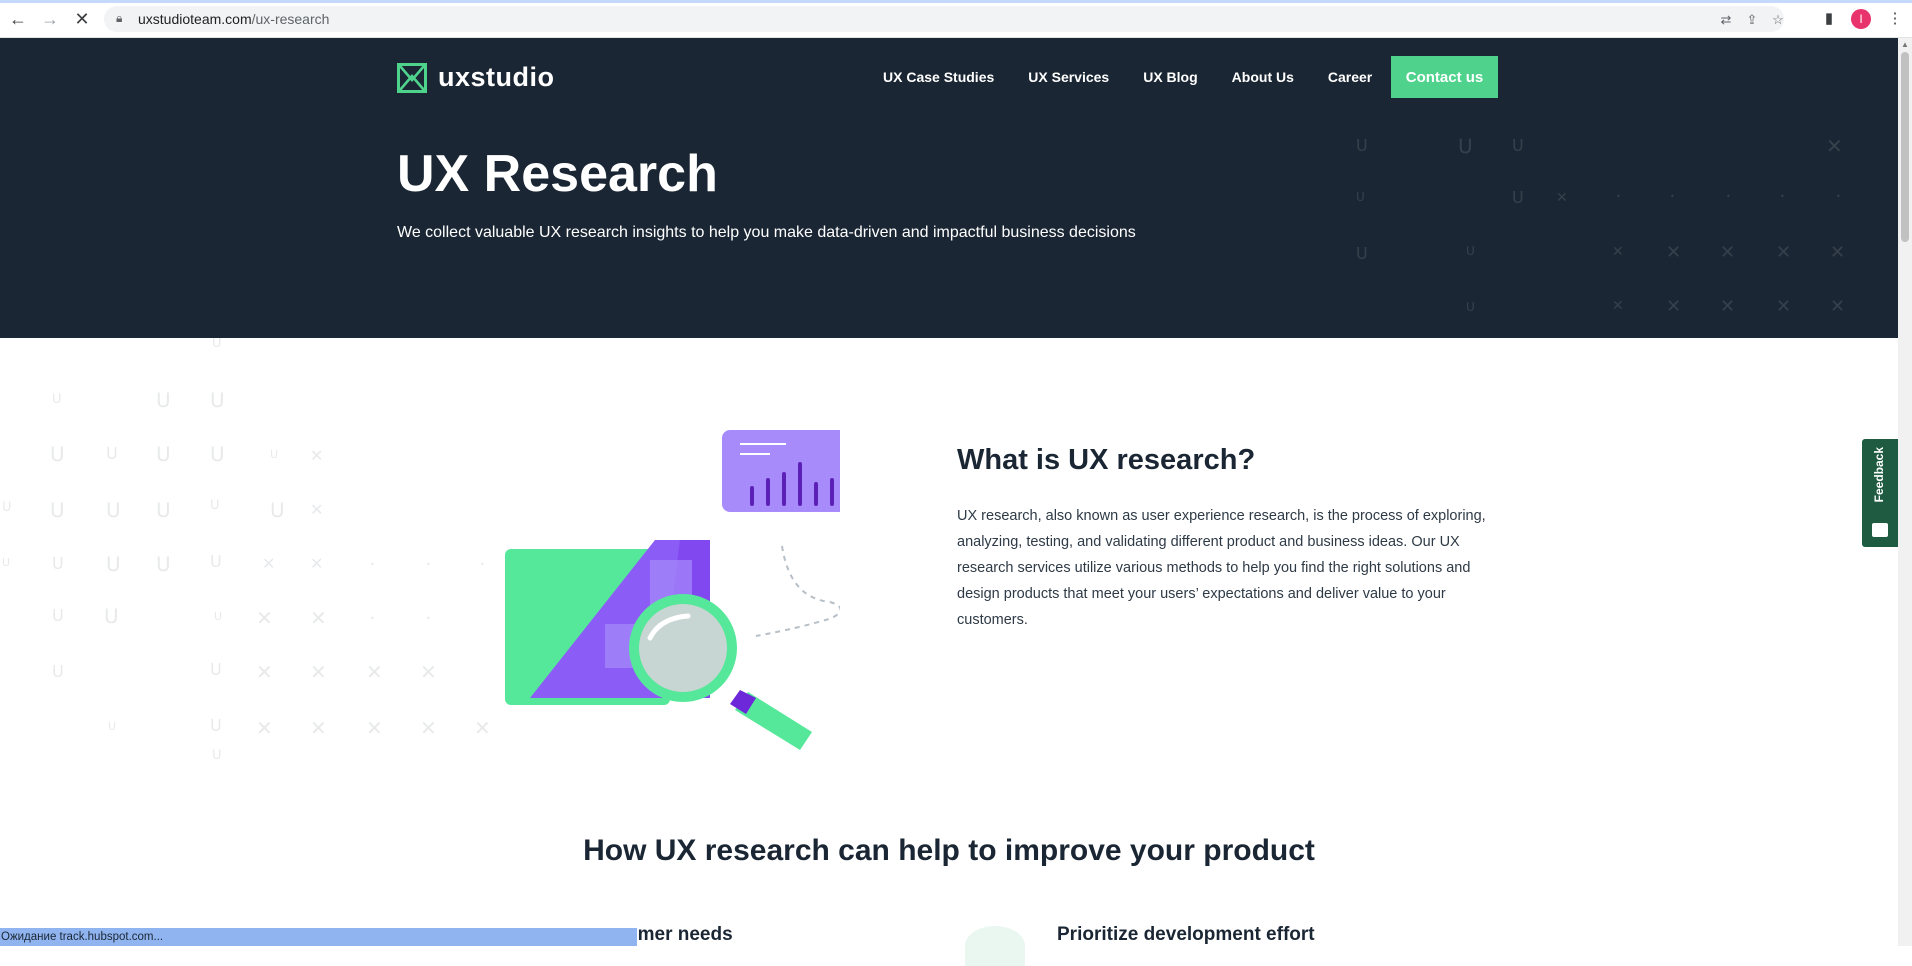 Image resolution: width=1912 pixels, height=966 pixels. Describe the element at coordinates (50, 19) in the screenshot. I see `forward-icon: →` at that location.